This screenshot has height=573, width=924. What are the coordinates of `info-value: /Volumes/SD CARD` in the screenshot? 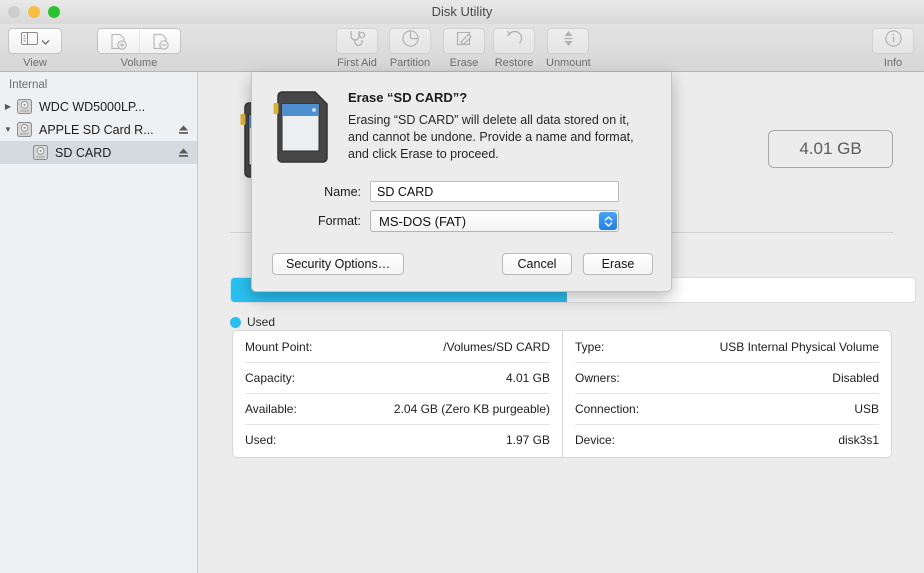 It's located at (496, 346).